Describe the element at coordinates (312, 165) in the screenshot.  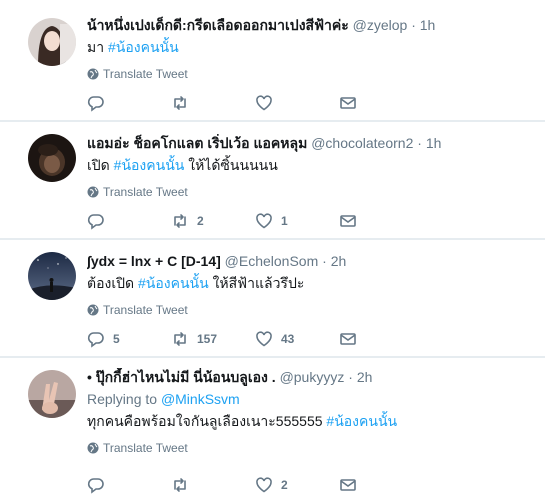
I see `tweet-text: เปิด #น้องคนนั้น ให้ได้ซิ้นนนนน` at that location.